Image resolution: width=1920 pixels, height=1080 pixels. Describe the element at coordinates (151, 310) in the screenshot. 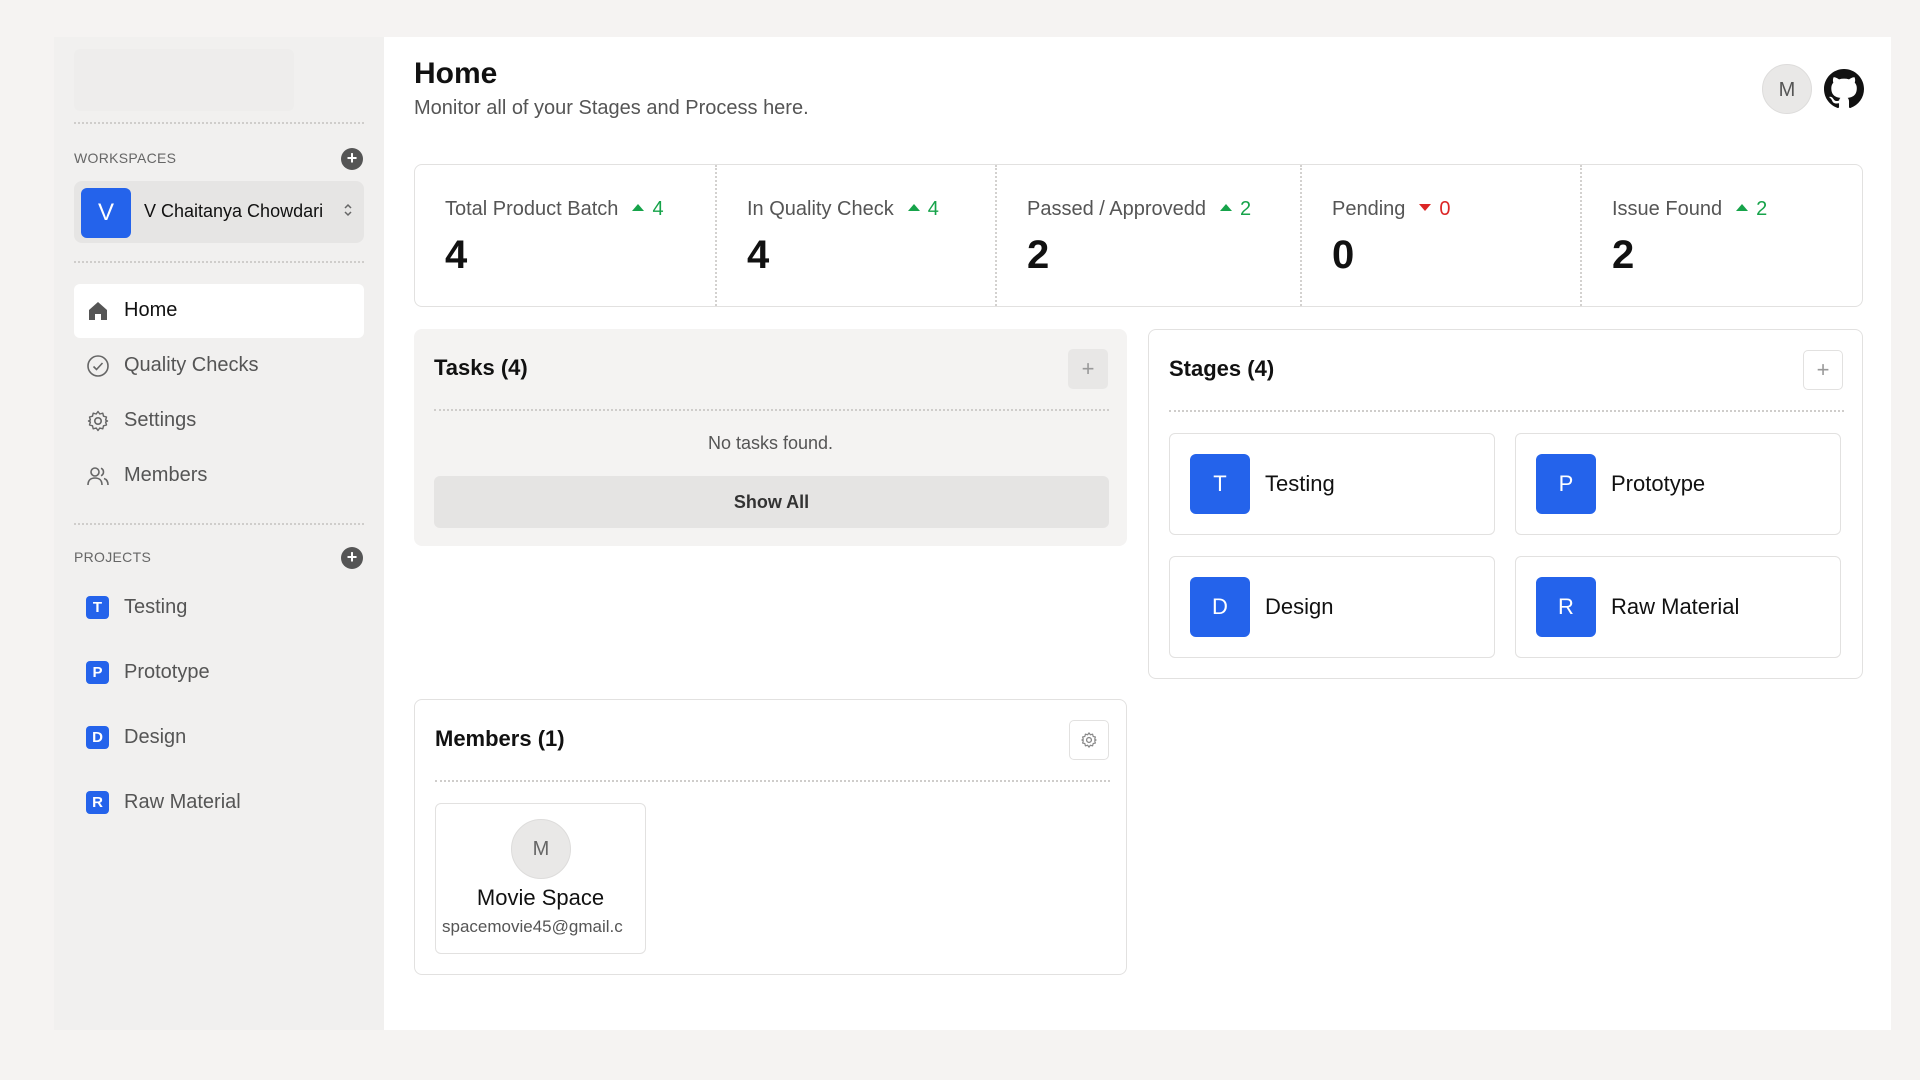

I see `nav-label: Home` at that location.